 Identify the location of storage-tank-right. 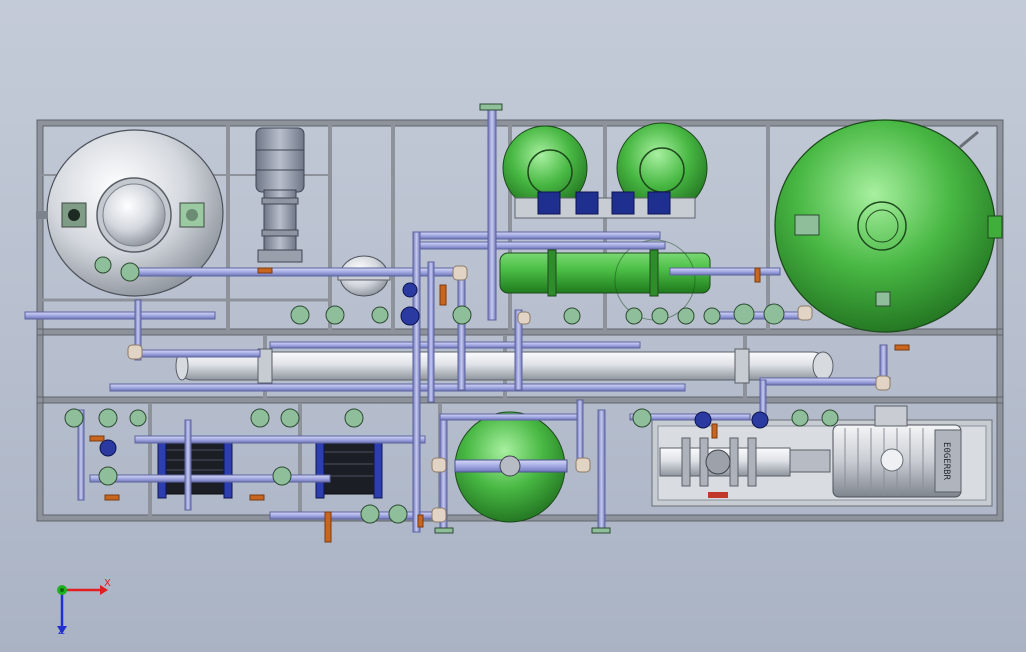
(888, 226).